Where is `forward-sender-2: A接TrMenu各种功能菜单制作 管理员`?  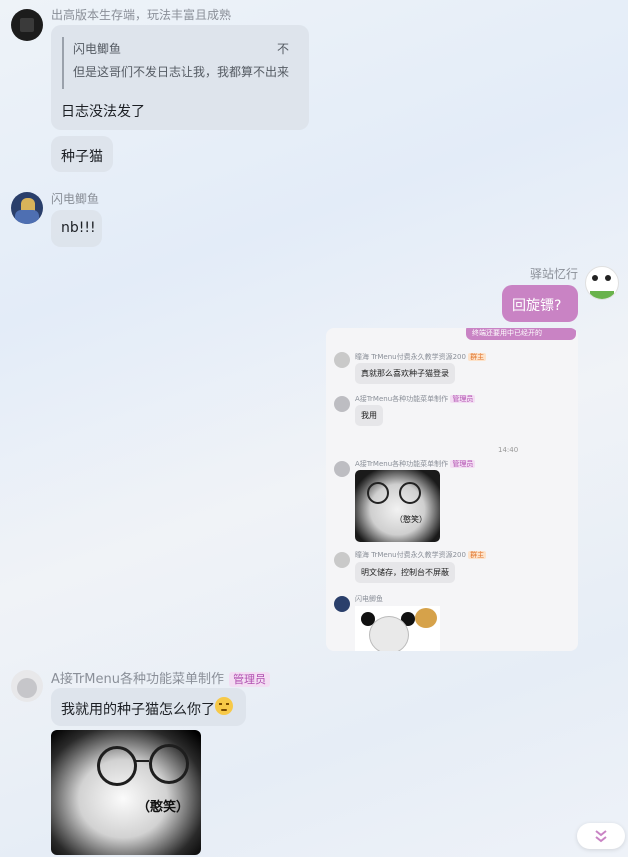
forward-sender-2: A接TrMenu各种功能菜单制作 管理员 is located at coordinates (415, 399).